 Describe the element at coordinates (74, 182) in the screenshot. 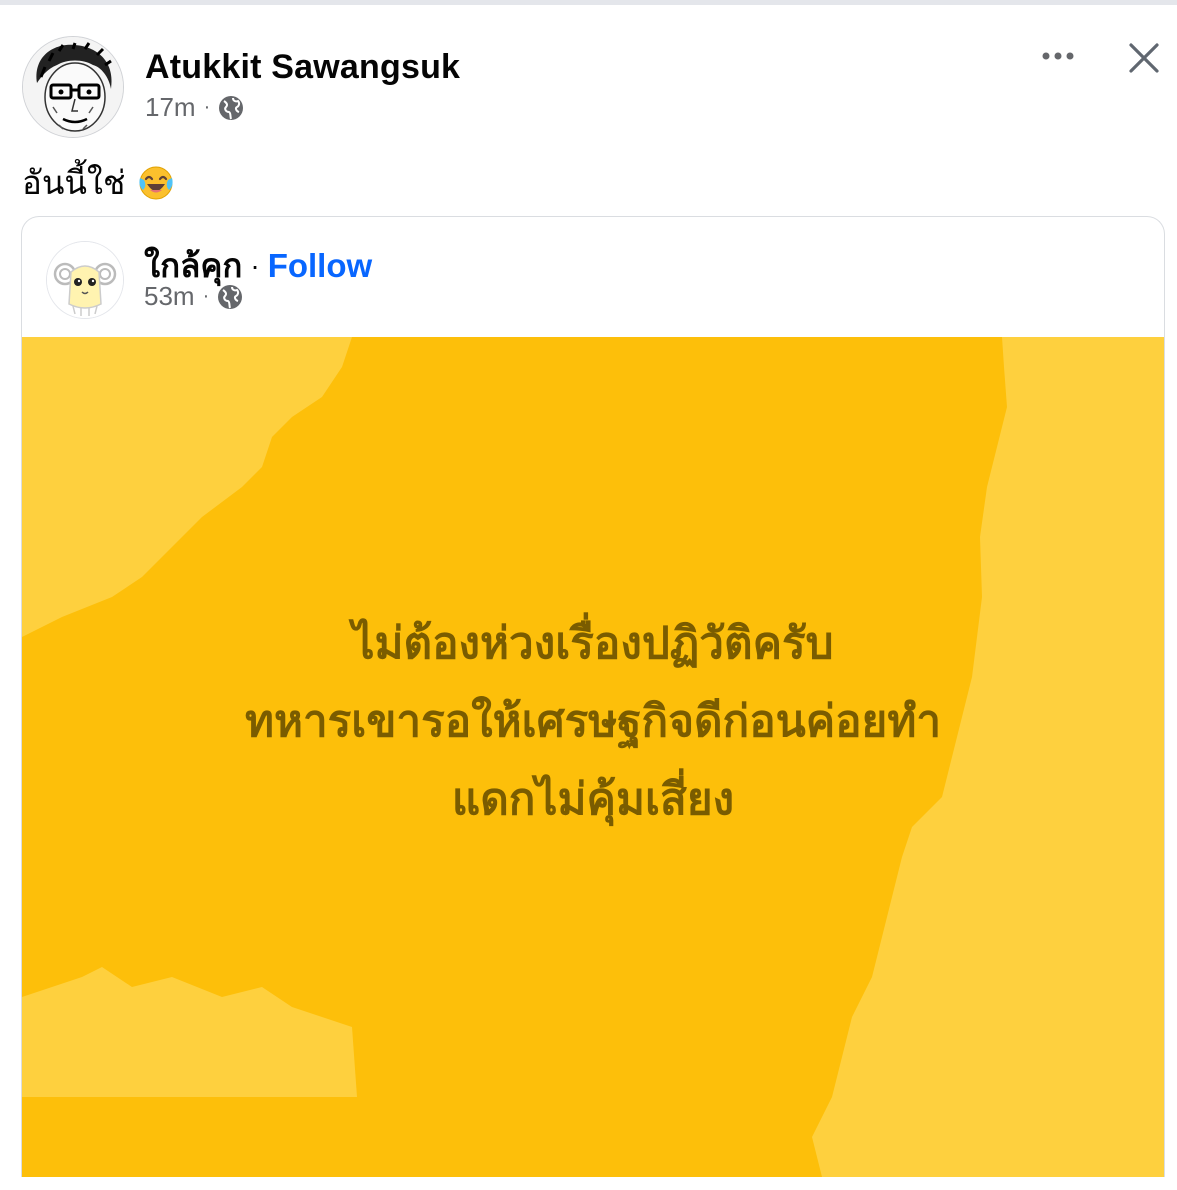

I see `post-text-content: อันนี้ใช่` at that location.